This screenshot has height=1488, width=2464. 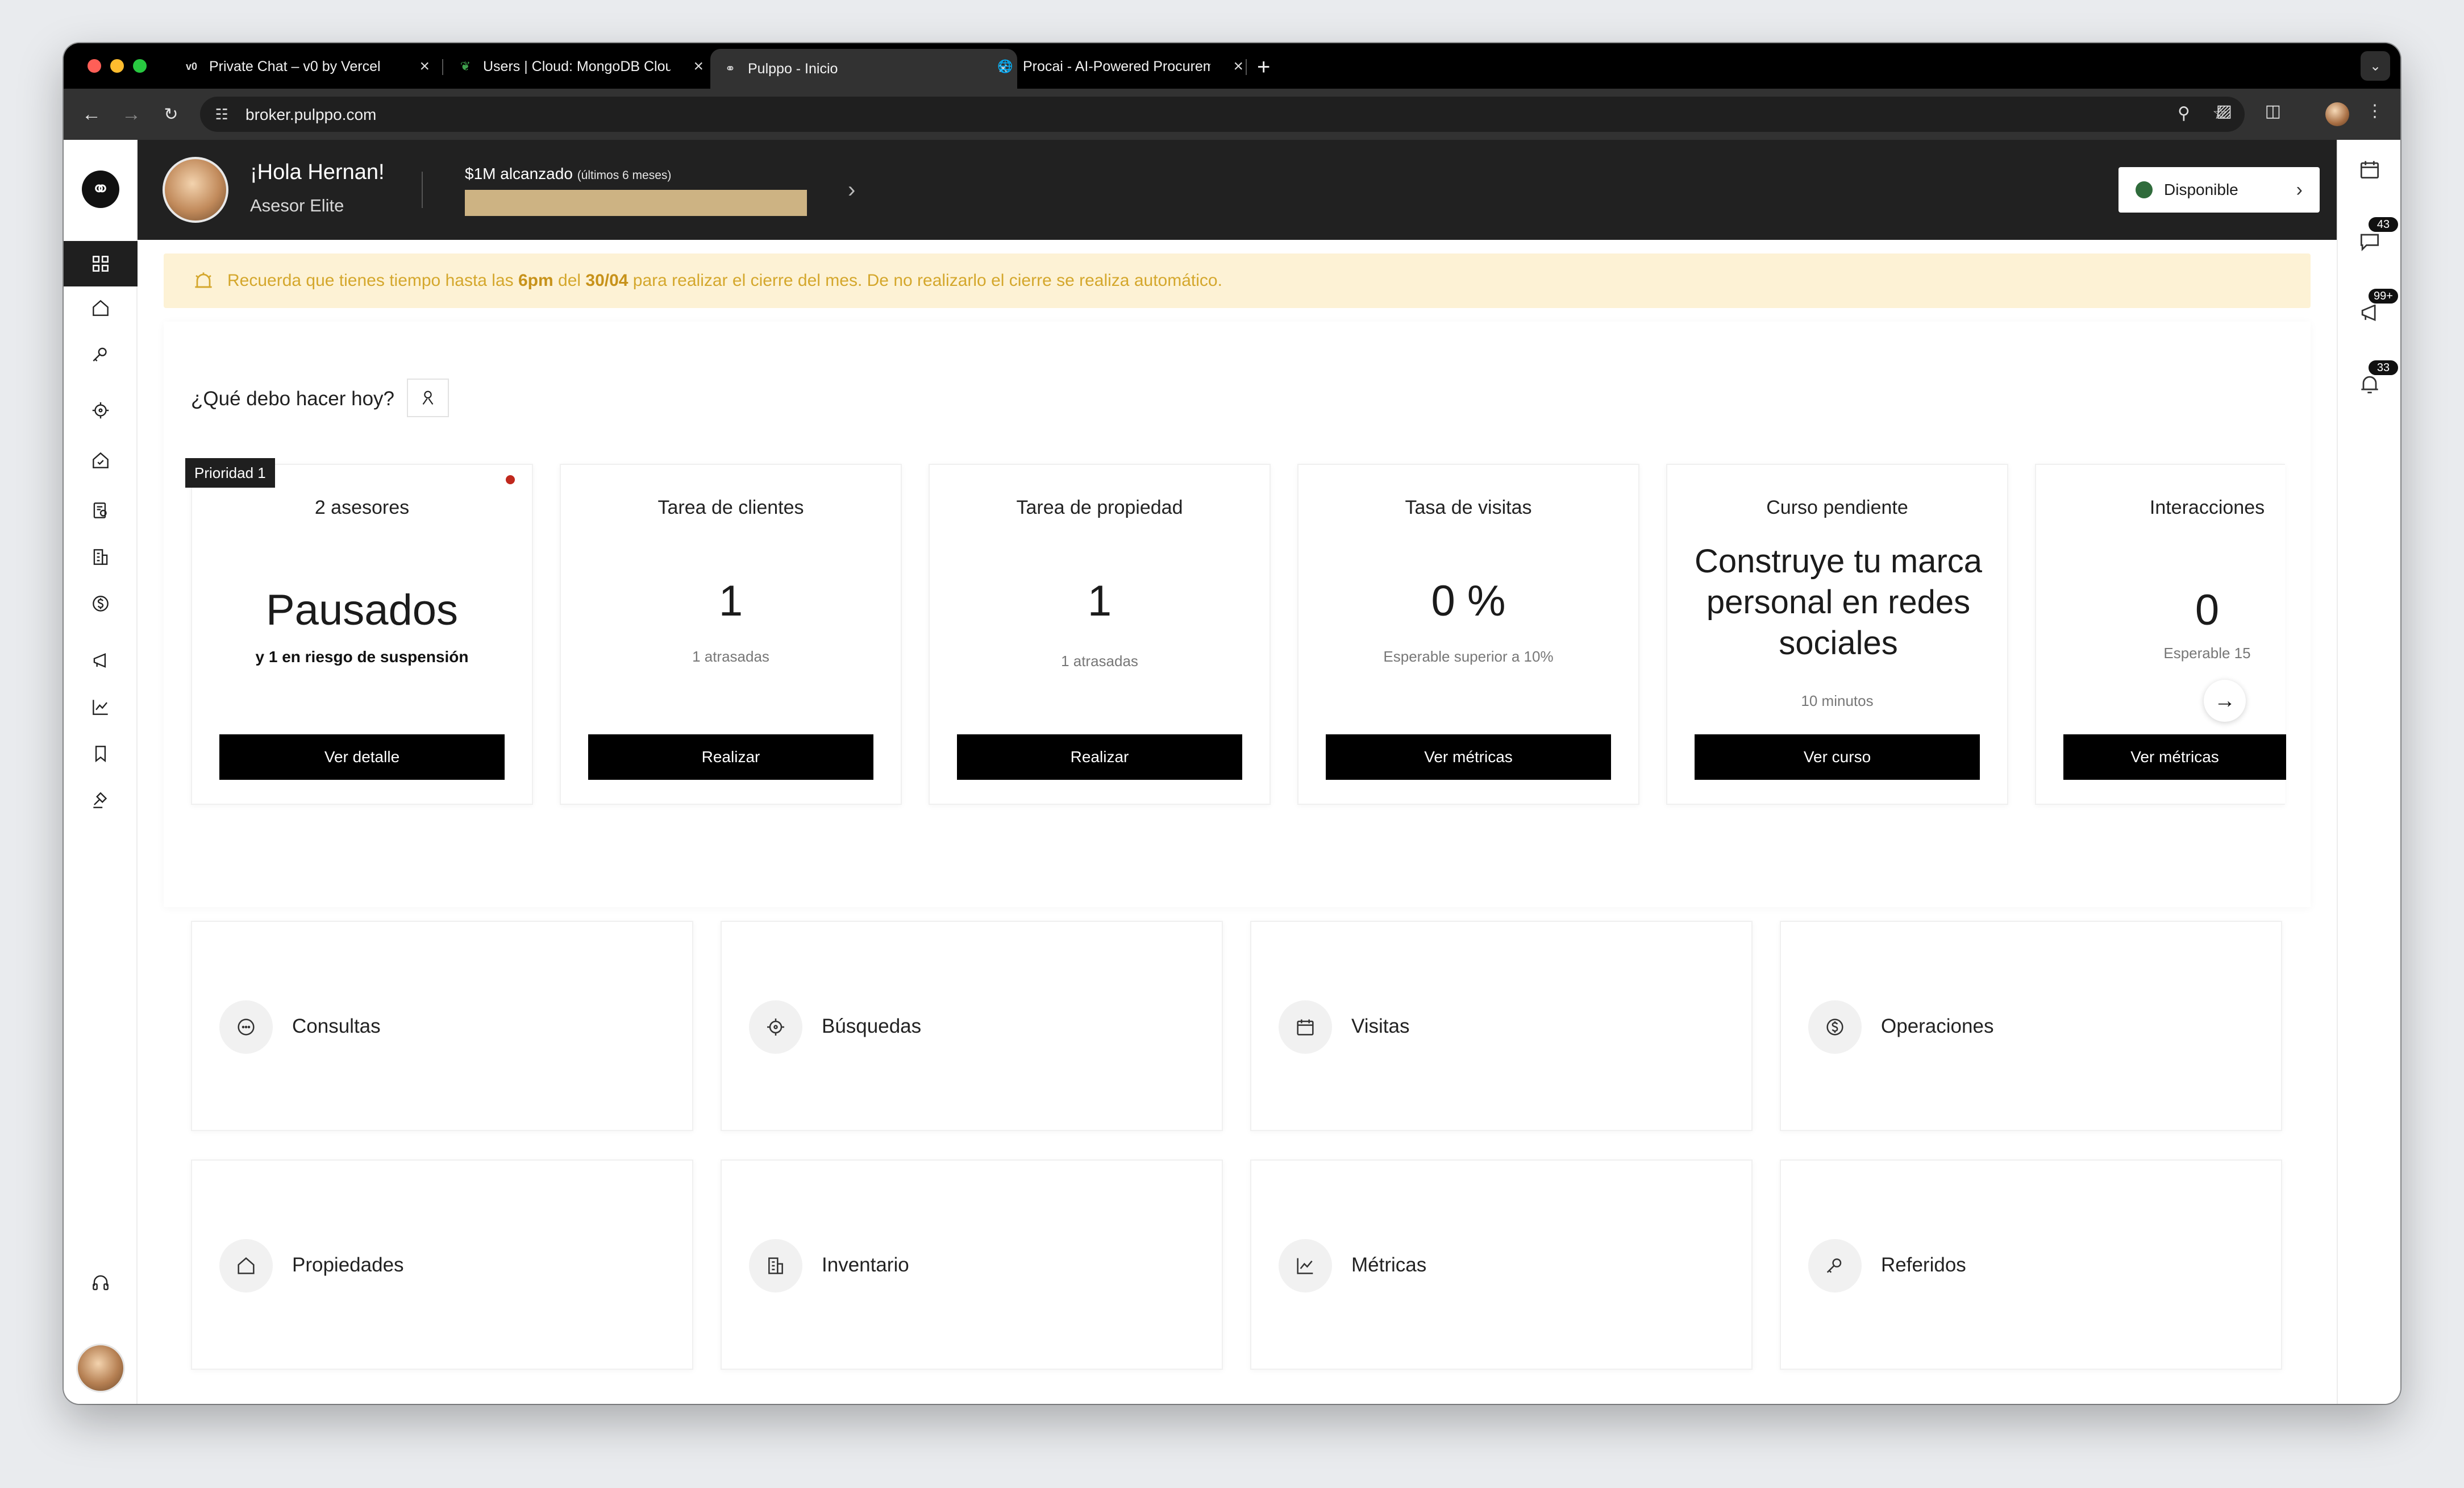 What do you see at coordinates (91, 114) in the screenshot?
I see `back-arrow-icon: ←` at bounding box center [91, 114].